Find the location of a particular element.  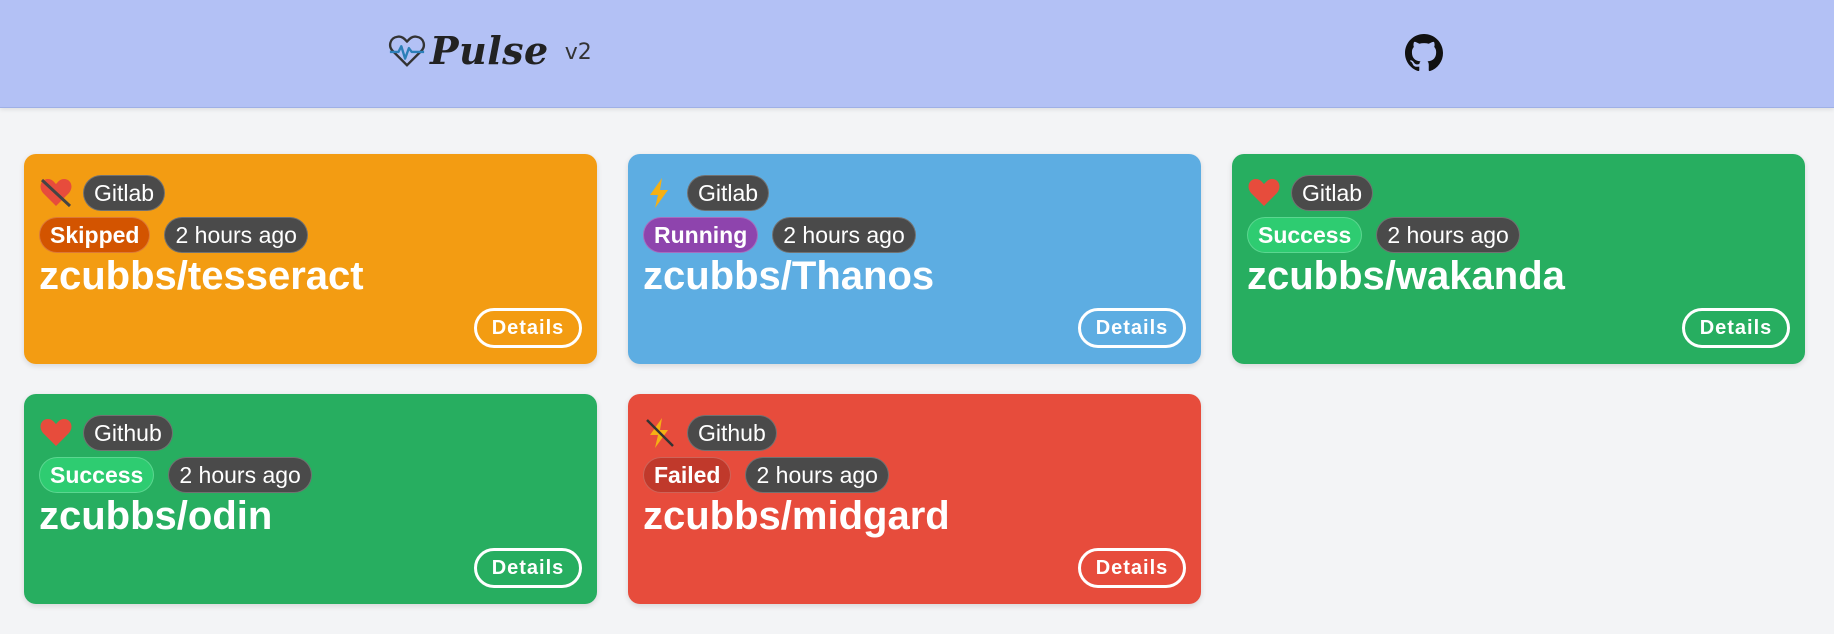

status-badge: Failed is located at coordinates (687, 475).